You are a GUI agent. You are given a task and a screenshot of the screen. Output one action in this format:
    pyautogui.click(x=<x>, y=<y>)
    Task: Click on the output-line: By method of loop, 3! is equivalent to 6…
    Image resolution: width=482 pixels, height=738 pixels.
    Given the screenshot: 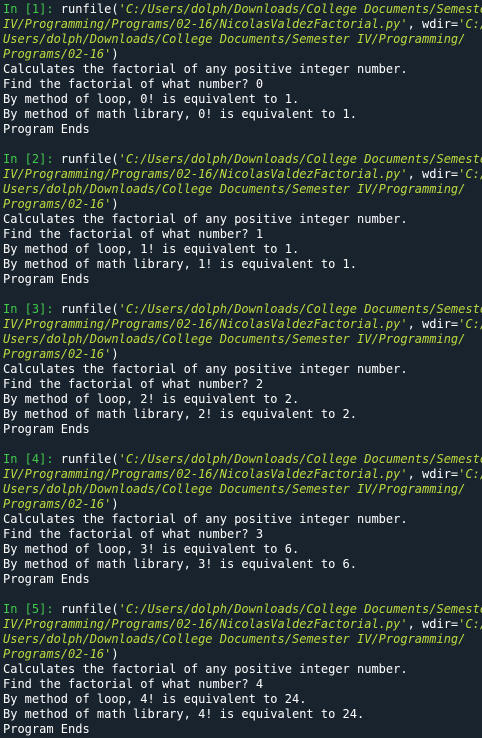 What is the action you would take?
    pyautogui.click(x=151, y=549)
    